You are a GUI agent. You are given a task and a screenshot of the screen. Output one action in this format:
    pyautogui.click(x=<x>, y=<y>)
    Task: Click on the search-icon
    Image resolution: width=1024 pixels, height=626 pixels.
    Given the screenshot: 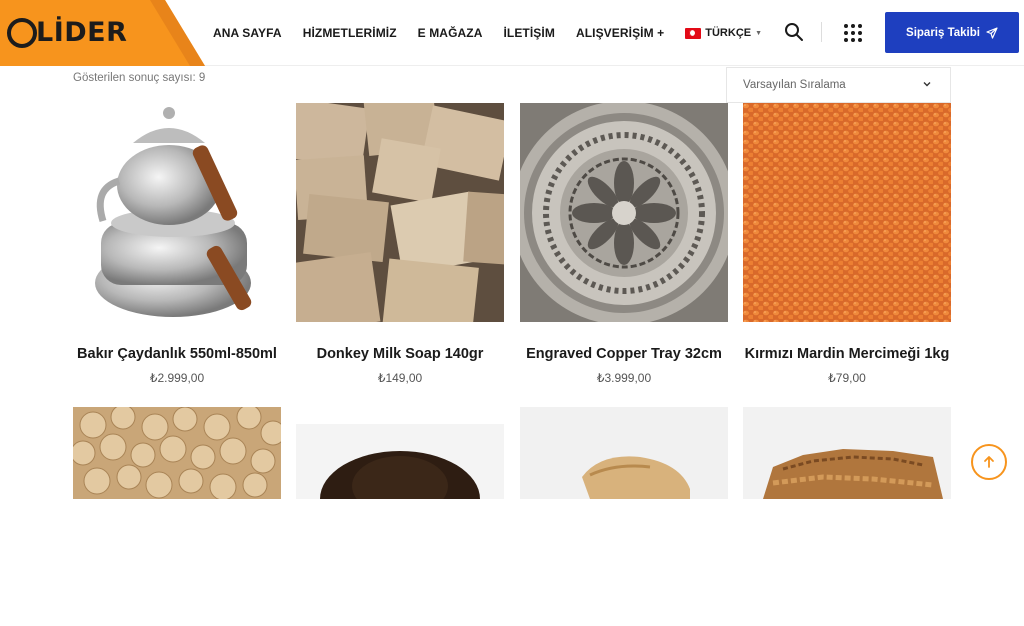 What is the action you would take?
    pyautogui.click(x=794, y=32)
    